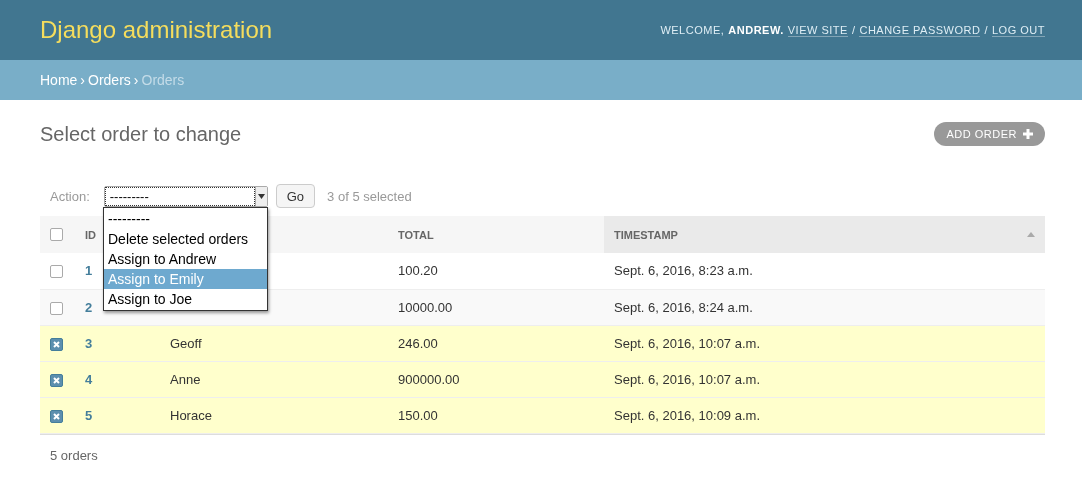 Image resolution: width=1082 pixels, height=477 pixels. I want to click on timestamp-cell: Sept. 6, 2016, 8:23 a.m., so click(683, 271).